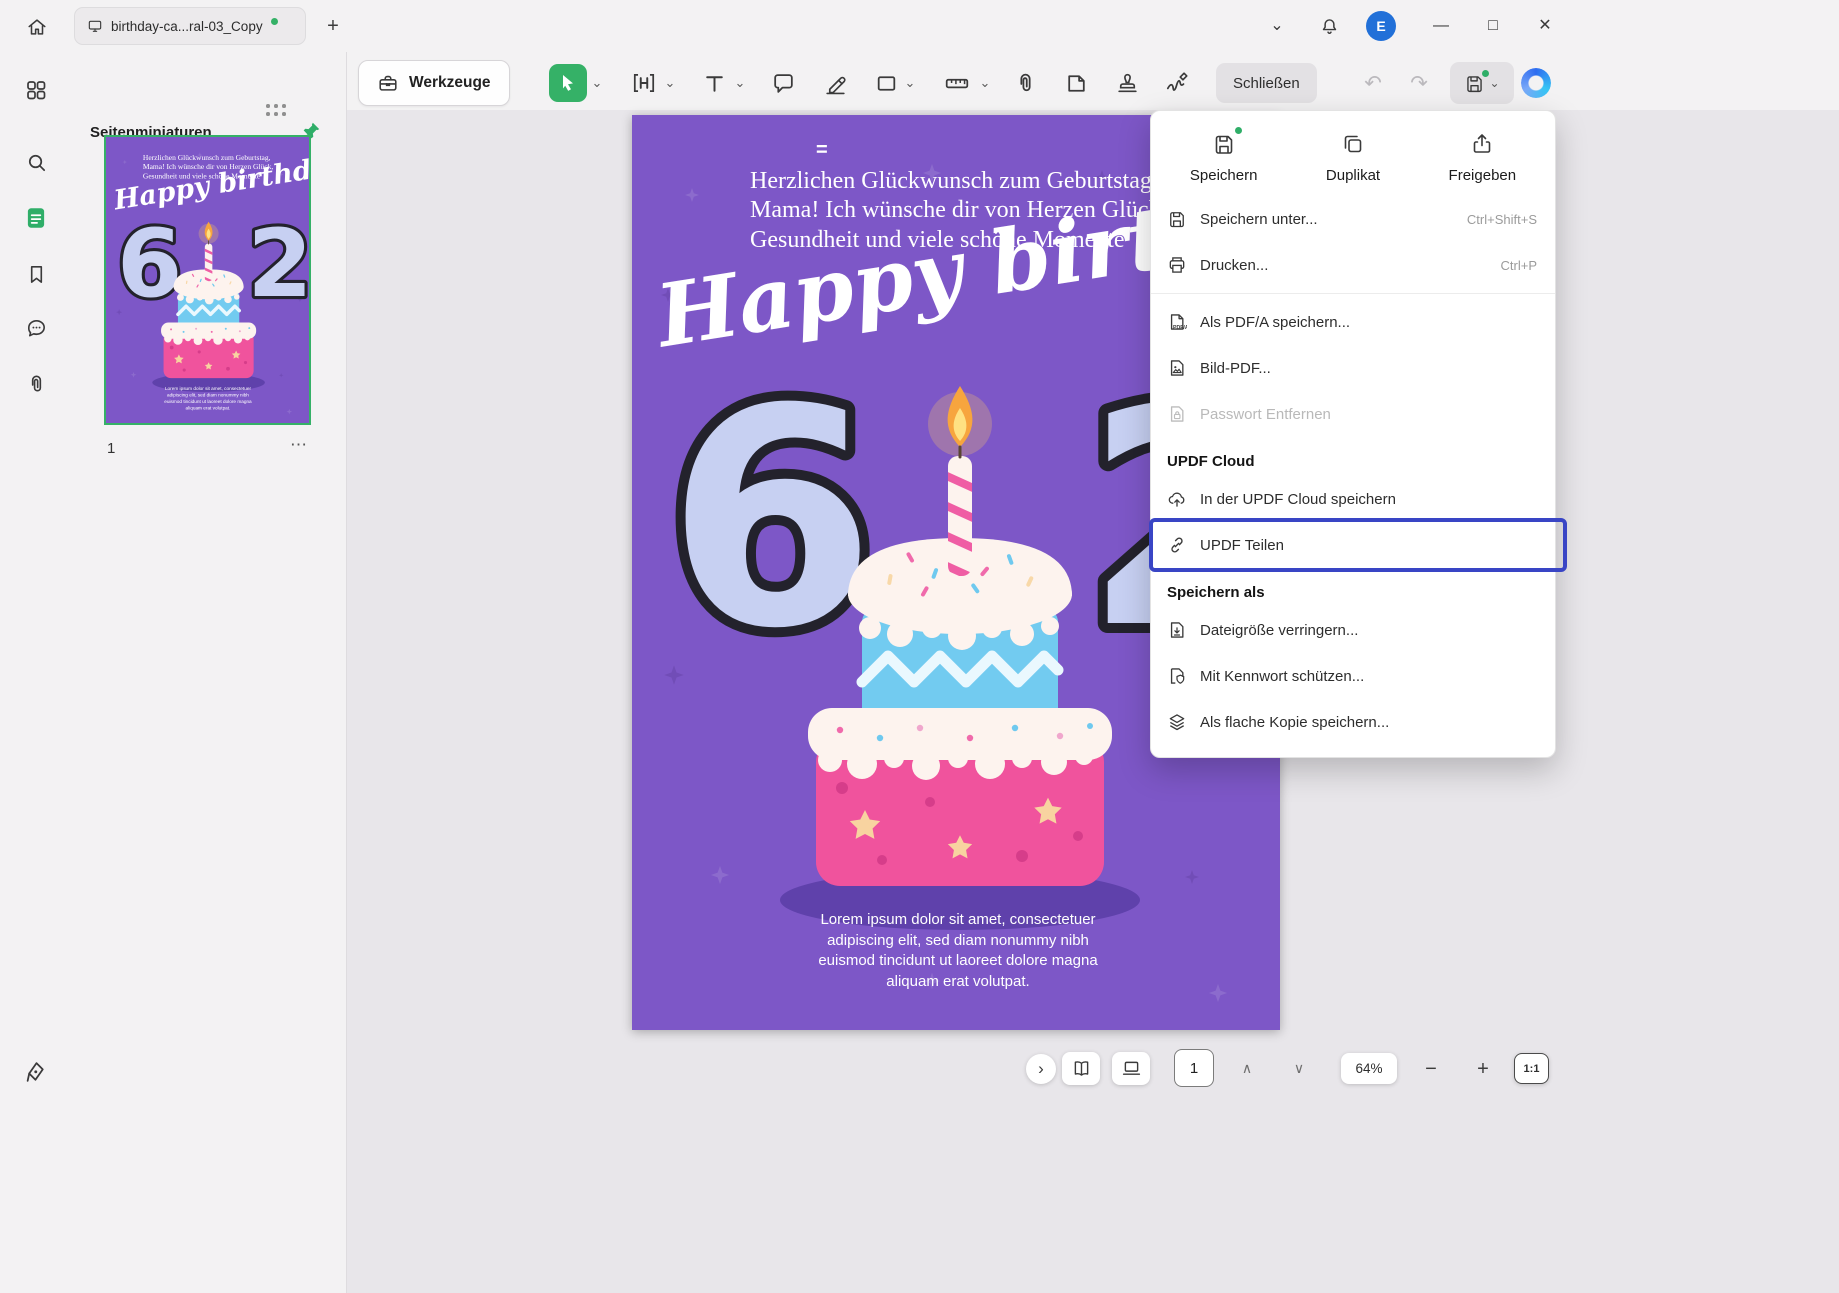 Image resolution: width=1839 pixels, height=1293 pixels. I want to click on save-status-dot, so click(1238, 130).